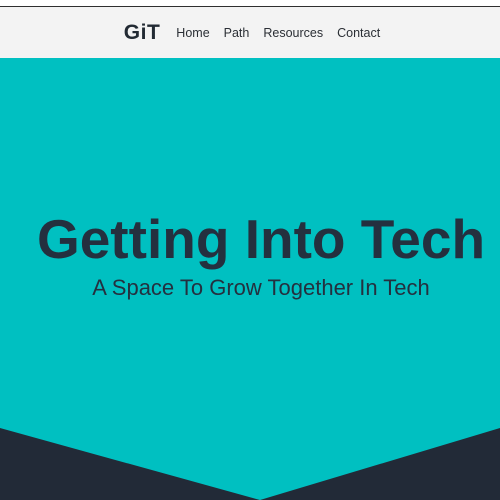  Describe the element at coordinates (142, 33) in the screenshot. I see `site-logo: GiT` at that location.